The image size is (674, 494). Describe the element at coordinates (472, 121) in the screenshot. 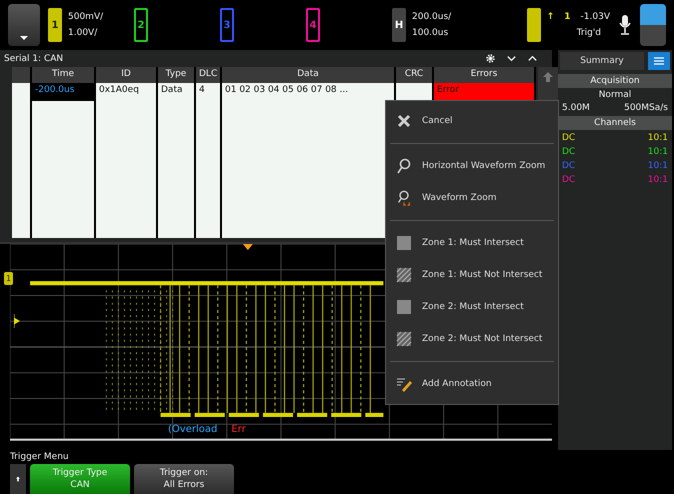

I see `menu-item: Cancel` at that location.